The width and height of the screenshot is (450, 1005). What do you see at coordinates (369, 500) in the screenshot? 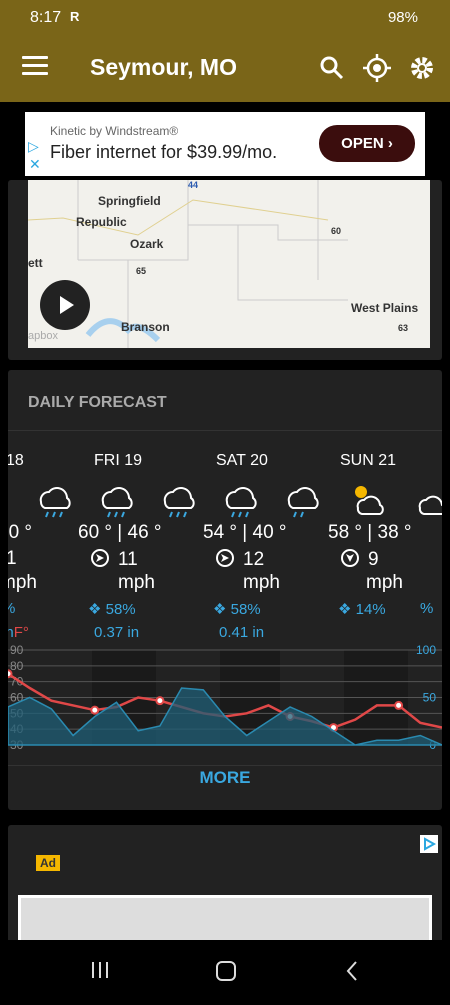
I see `partly-sunny-icon` at bounding box center [369, 500].